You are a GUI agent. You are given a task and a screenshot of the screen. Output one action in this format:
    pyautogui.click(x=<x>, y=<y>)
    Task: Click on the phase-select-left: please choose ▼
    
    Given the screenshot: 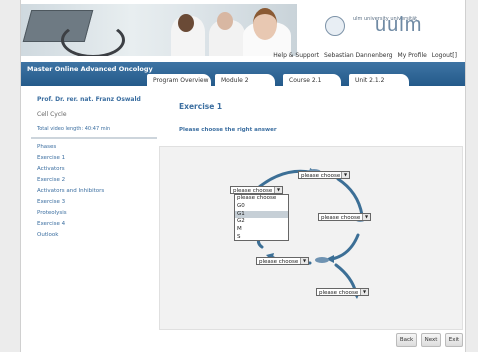 What is the action you would take?
    pyautogui.click(x=256, y=190)
    